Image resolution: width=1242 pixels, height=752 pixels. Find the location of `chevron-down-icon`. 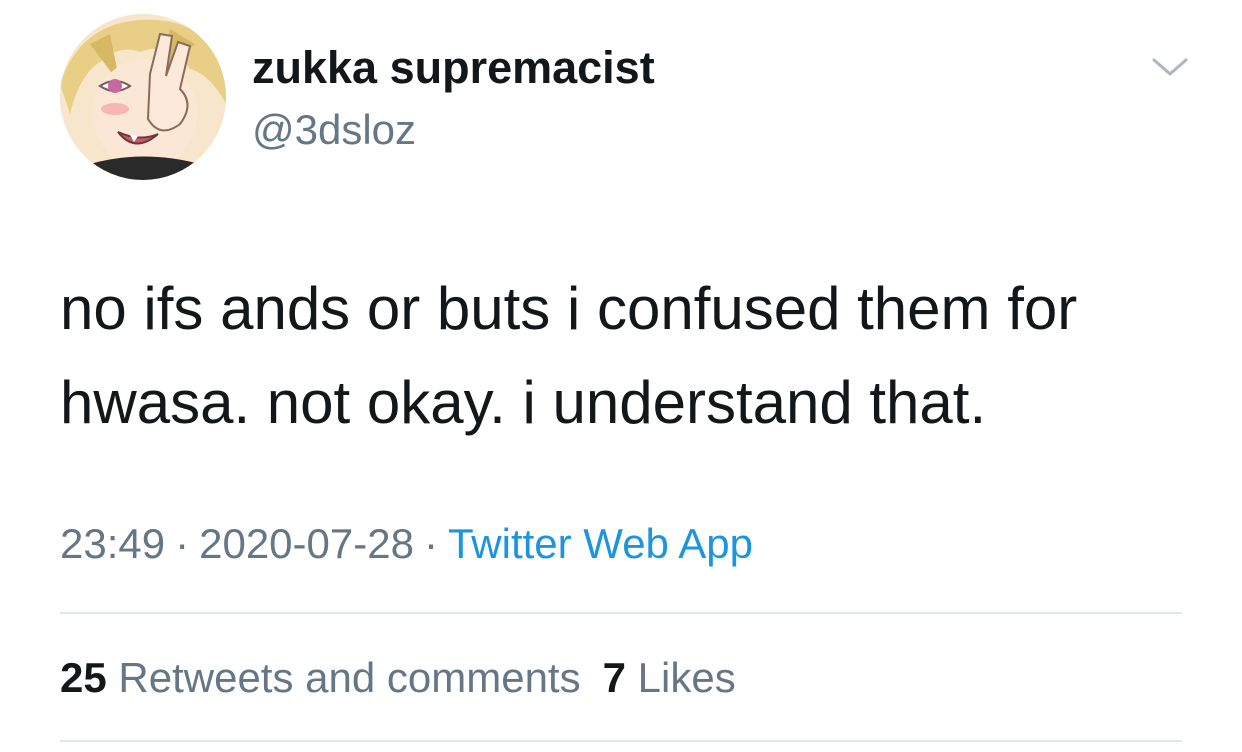

chevron-down-icon is located at coordinates (1170, 67).